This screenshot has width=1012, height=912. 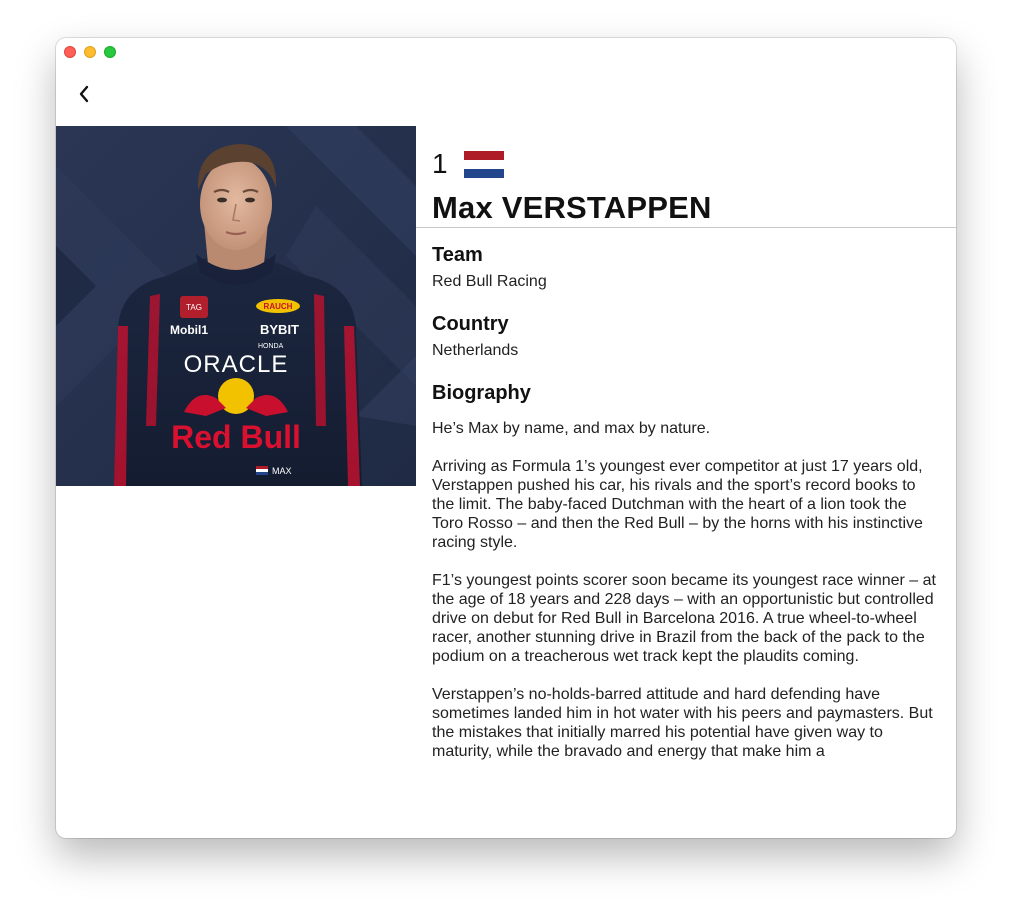 I want to click on suit-redbull-logo: Red Bull, so click(x=236, y=437).